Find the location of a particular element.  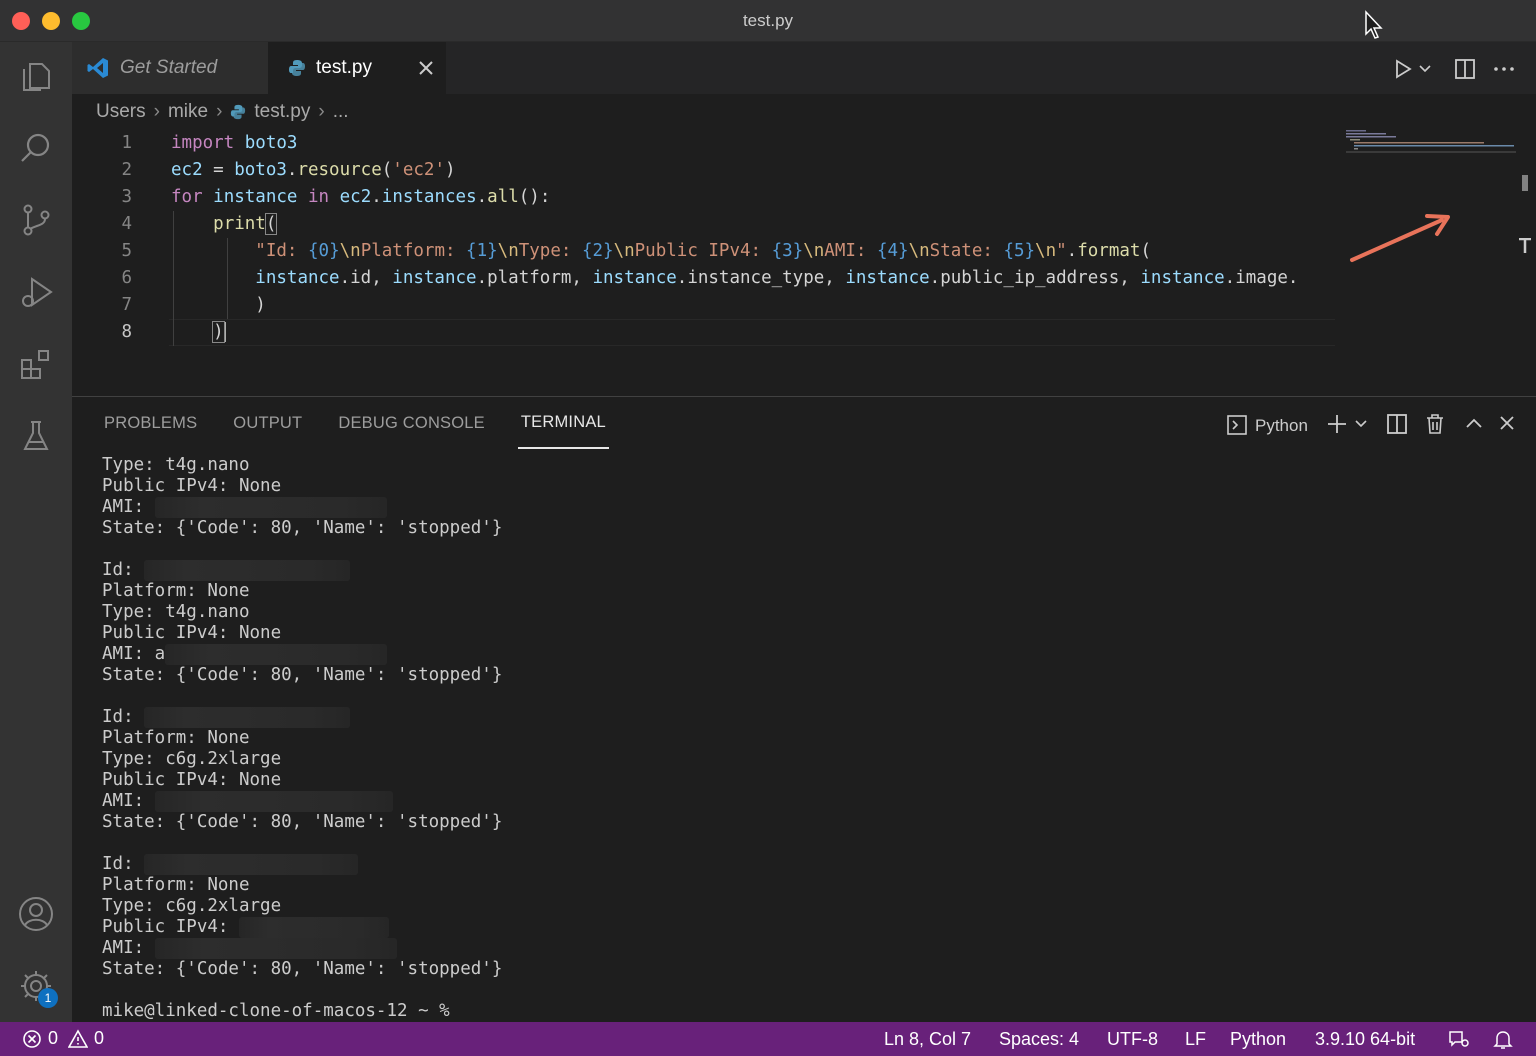

terminal-line: Platform: None is located at coordinates (302, 738).